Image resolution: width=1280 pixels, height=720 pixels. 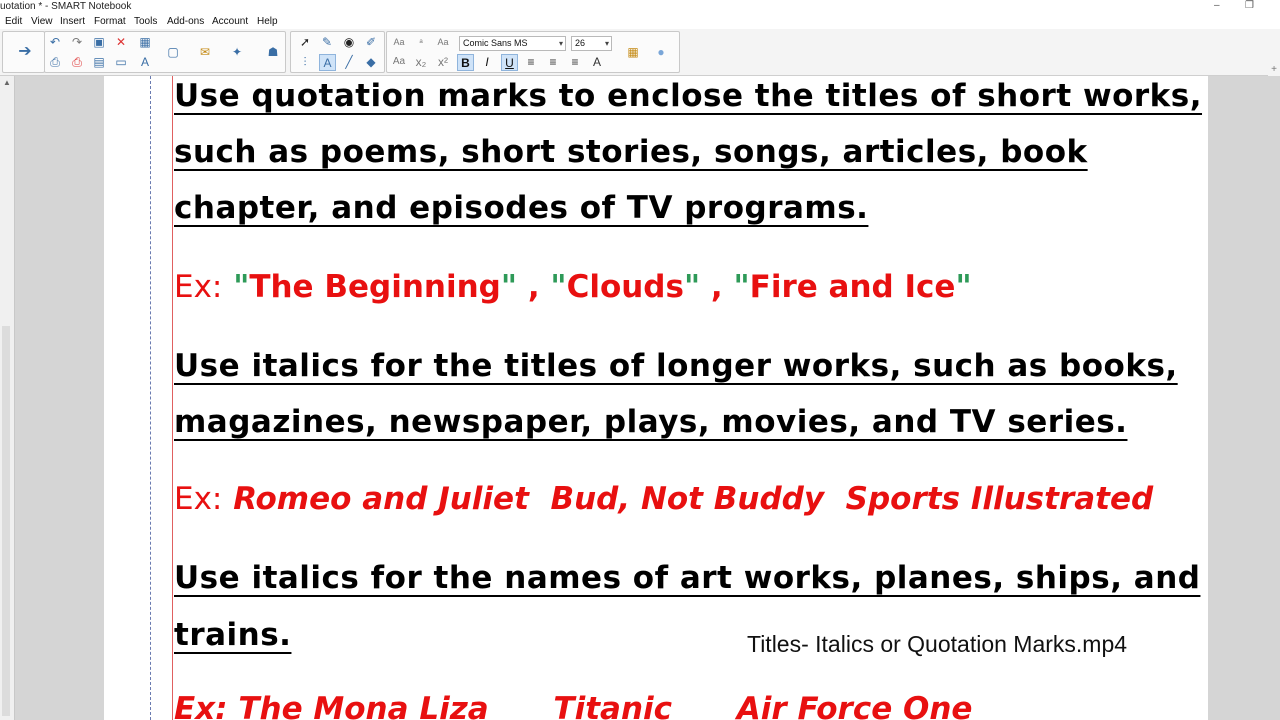 What do you see at coordinates (553, 62) in the screenshot?
I see `align-center-icon: ≡` at bounding box center [553, 62].